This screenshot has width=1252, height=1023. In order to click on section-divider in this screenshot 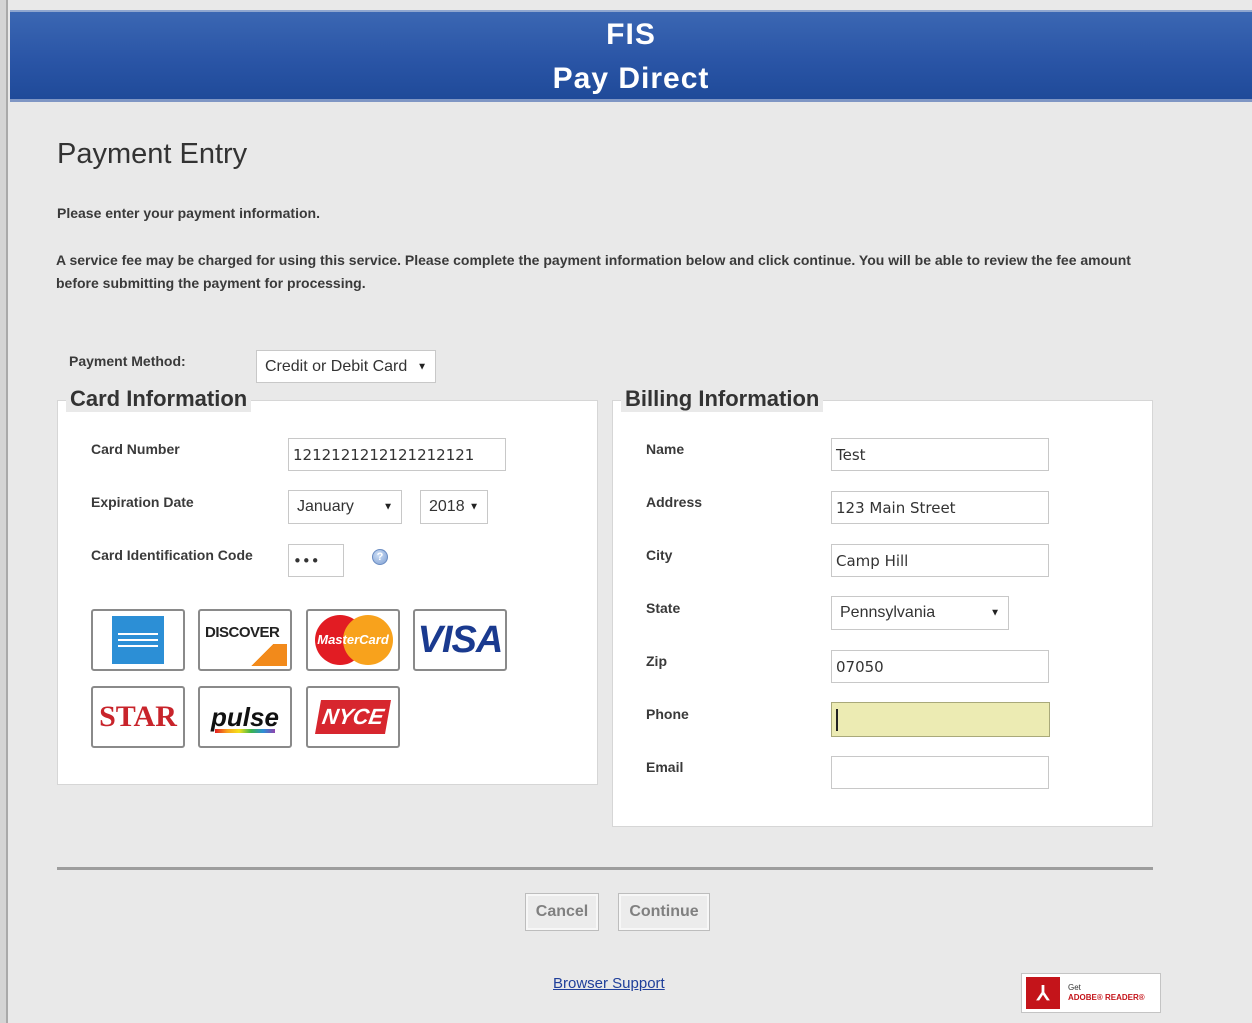, I will do `click(605, 868)`.